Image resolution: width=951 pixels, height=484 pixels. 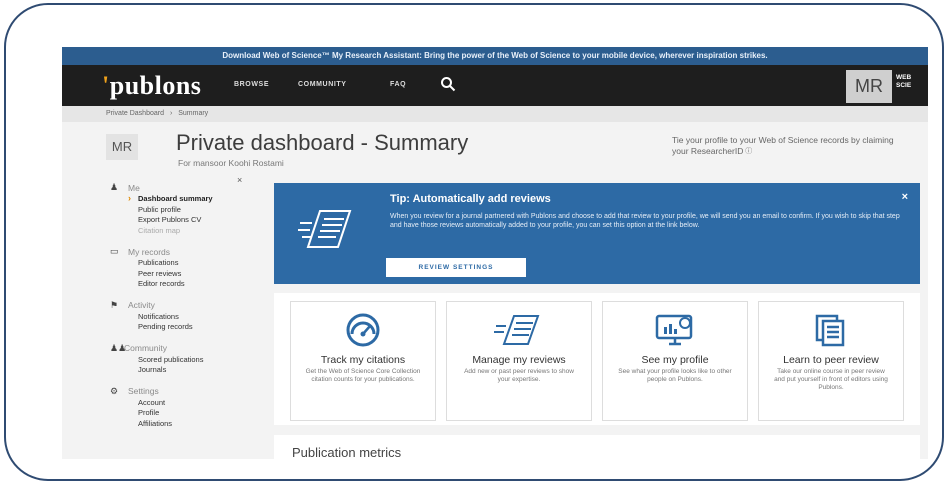 I want to click on sidebar-heading: Me, so click(x=134, y=187).